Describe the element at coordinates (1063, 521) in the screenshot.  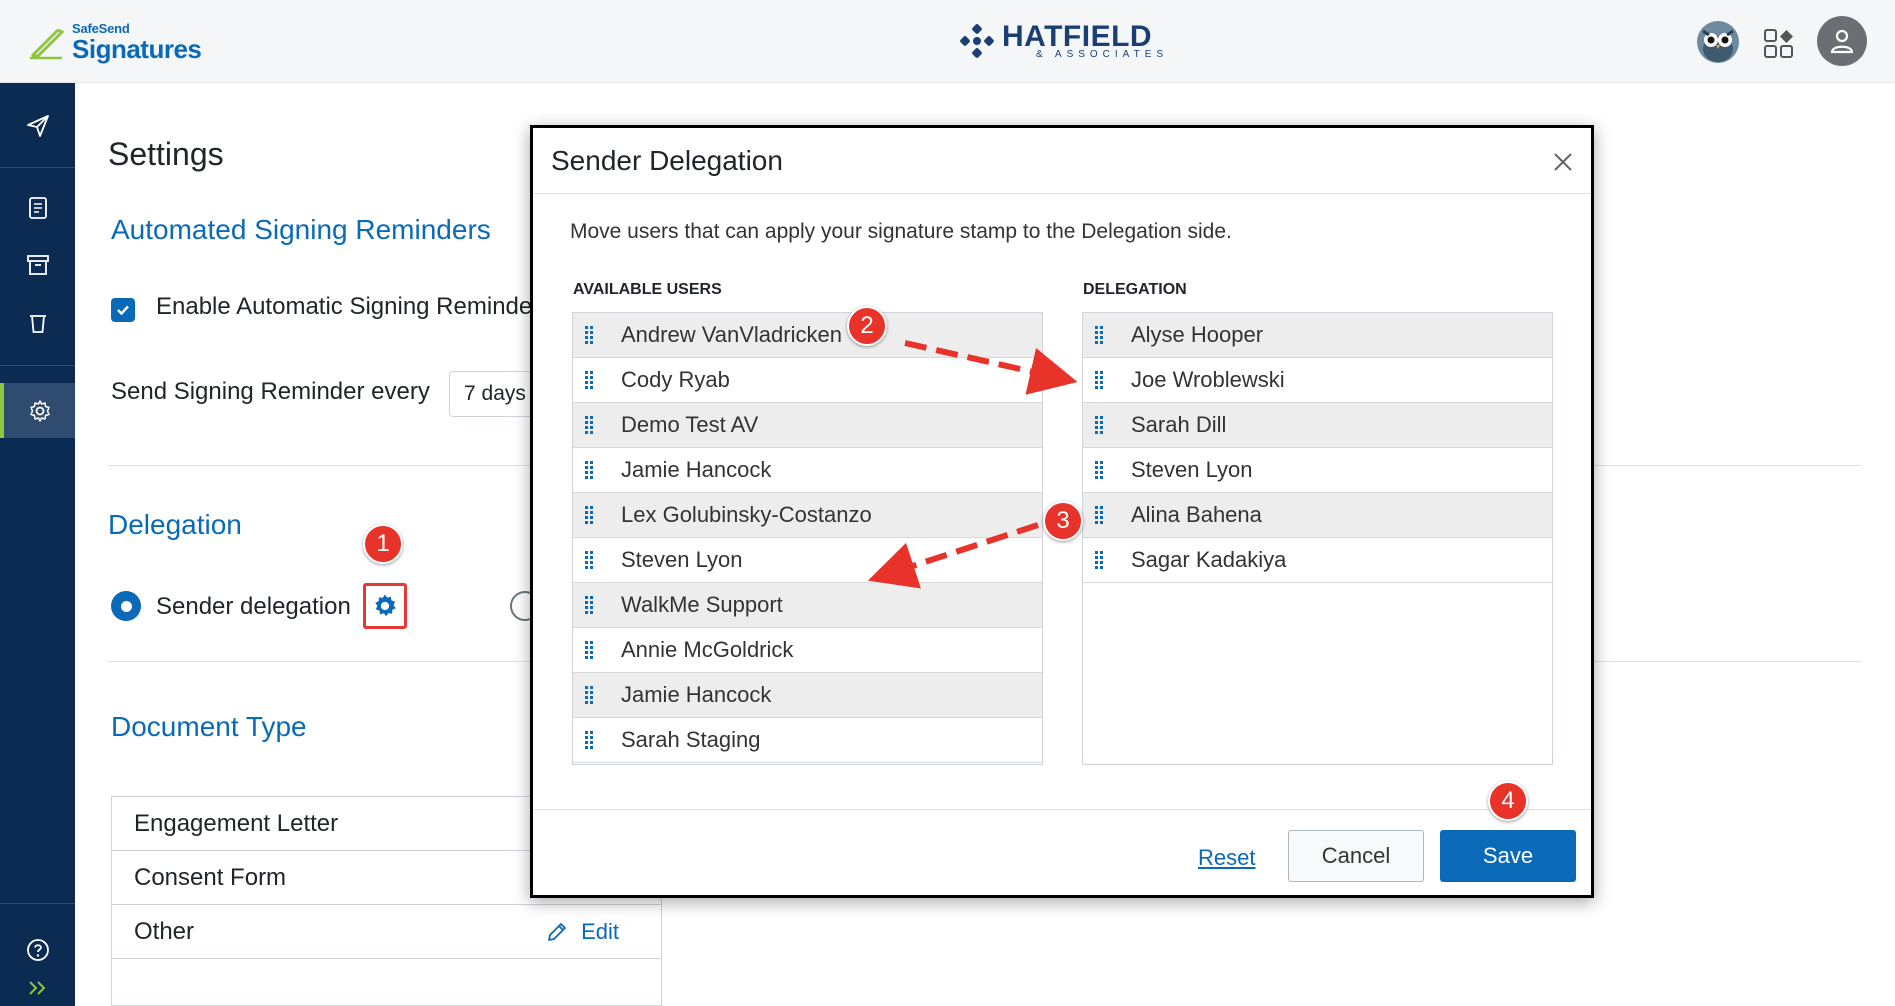
I see `step-3-badge: 3` at that location.